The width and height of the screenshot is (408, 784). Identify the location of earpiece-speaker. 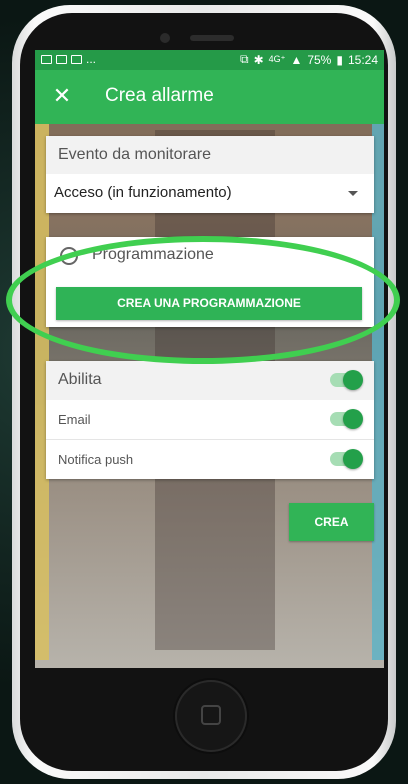
(212, 38).